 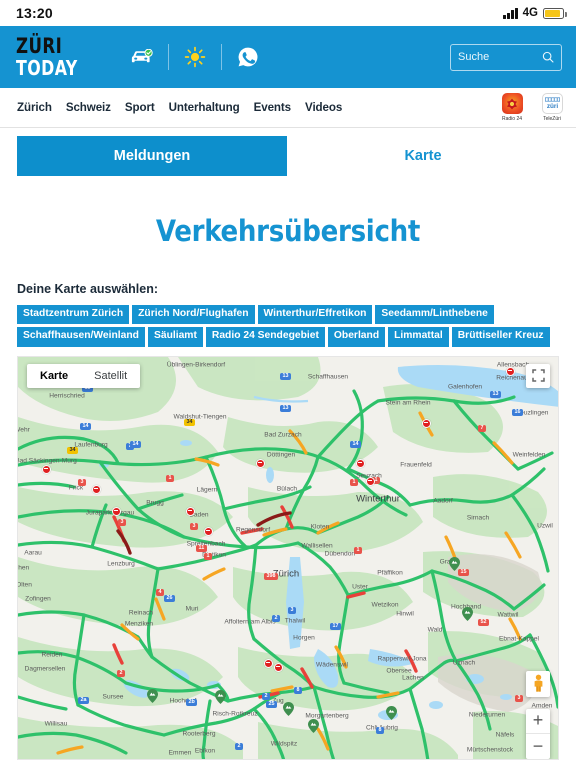 What do you see at coordinates (271, 576) in the screenshot?
I see `map-route-shield: 398` at bounding box center [271, 576].